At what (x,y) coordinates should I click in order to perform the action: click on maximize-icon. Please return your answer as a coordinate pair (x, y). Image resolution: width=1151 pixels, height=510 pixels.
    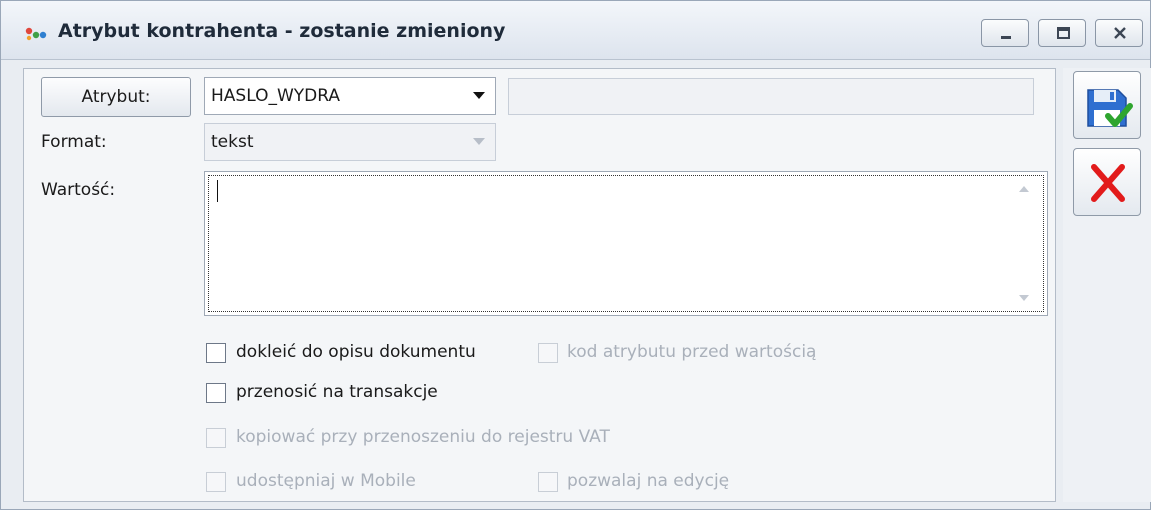
    Looking at the image, I should click on (1063, 33).